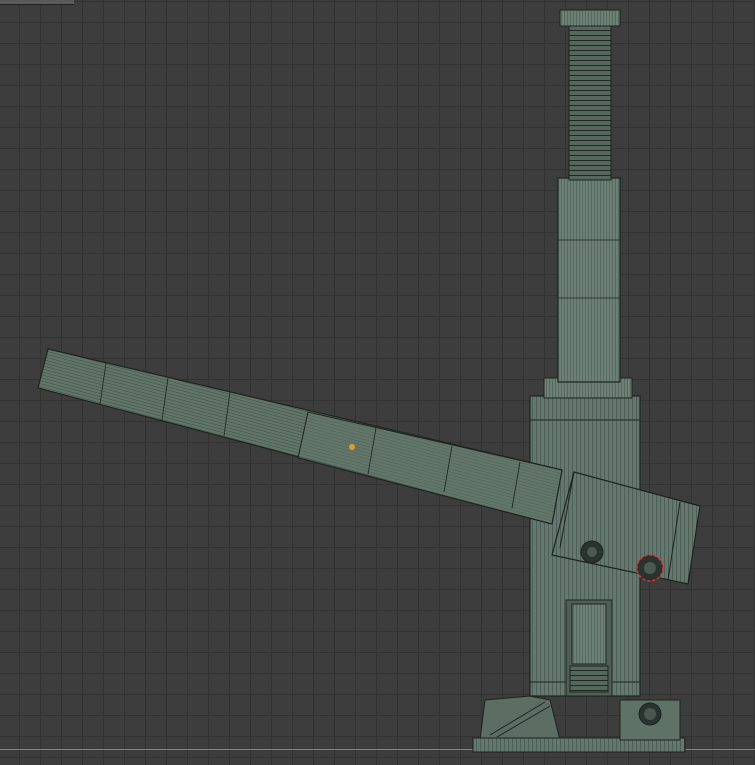 The height and width of the screenshot is (765, 755). Describe the element at coordinates (352, 447) in the screenshot. I see `object-origin-icon` at that location.